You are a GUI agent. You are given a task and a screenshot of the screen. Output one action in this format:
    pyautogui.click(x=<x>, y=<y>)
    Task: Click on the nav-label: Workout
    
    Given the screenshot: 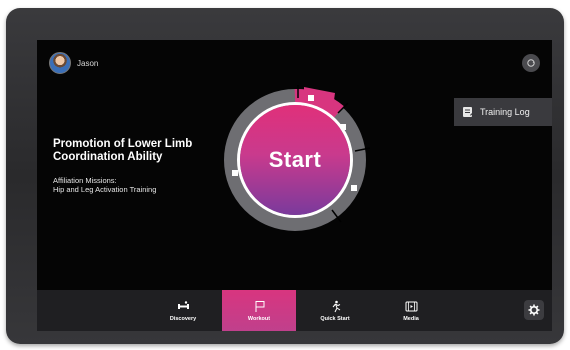 What is the action you would take?
    pyautogui.click(x=259, y=318)
    